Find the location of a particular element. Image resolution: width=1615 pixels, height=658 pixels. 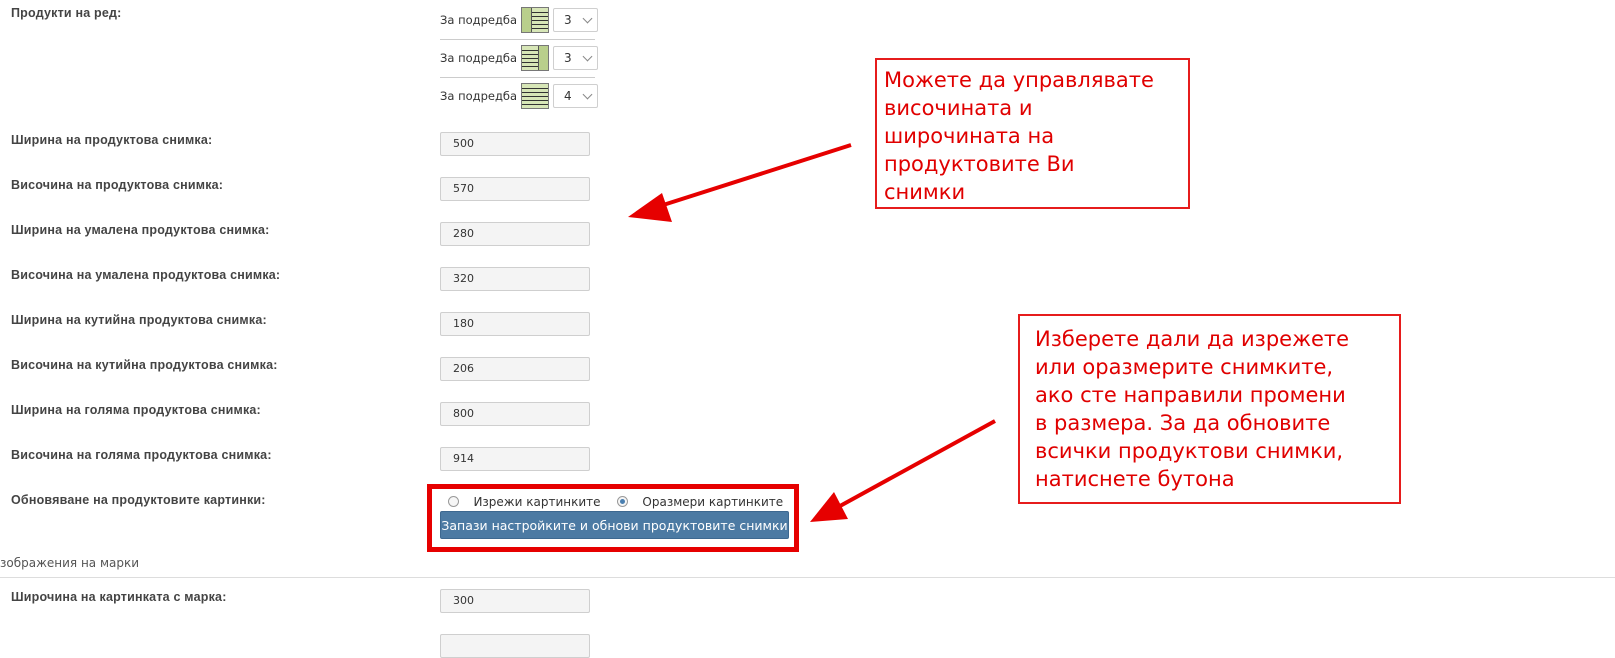

next-input-partial is located at coordinates (515, 646).